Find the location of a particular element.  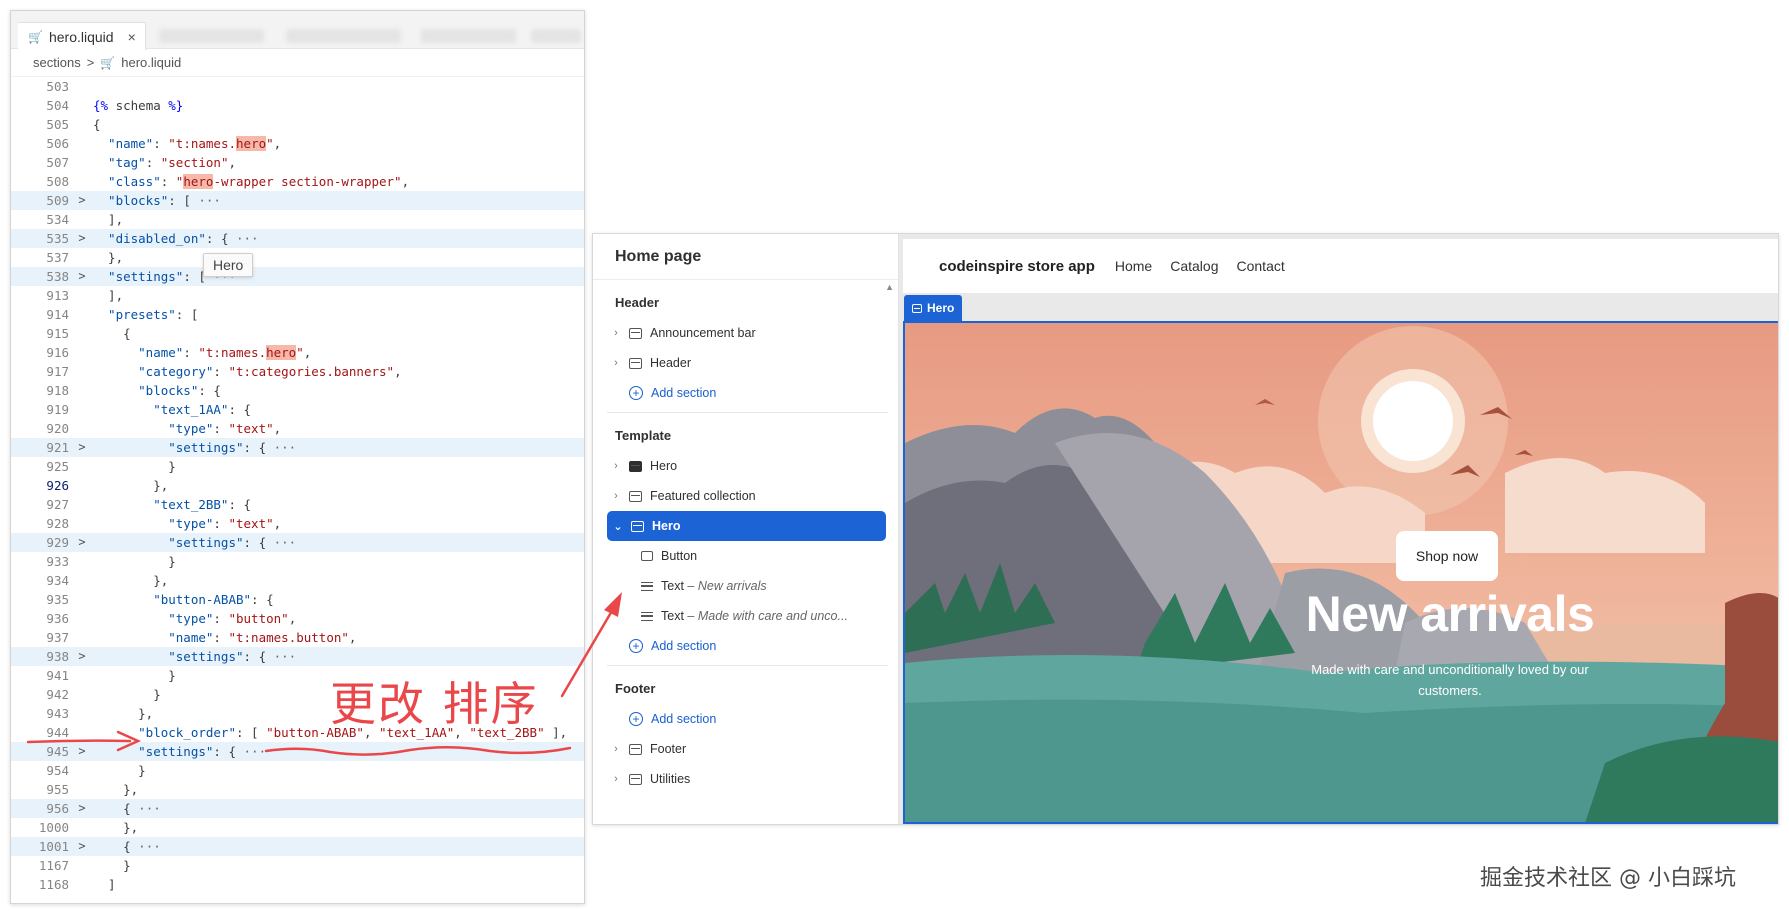

left-arrow-line is located at coordinates (79, 741).